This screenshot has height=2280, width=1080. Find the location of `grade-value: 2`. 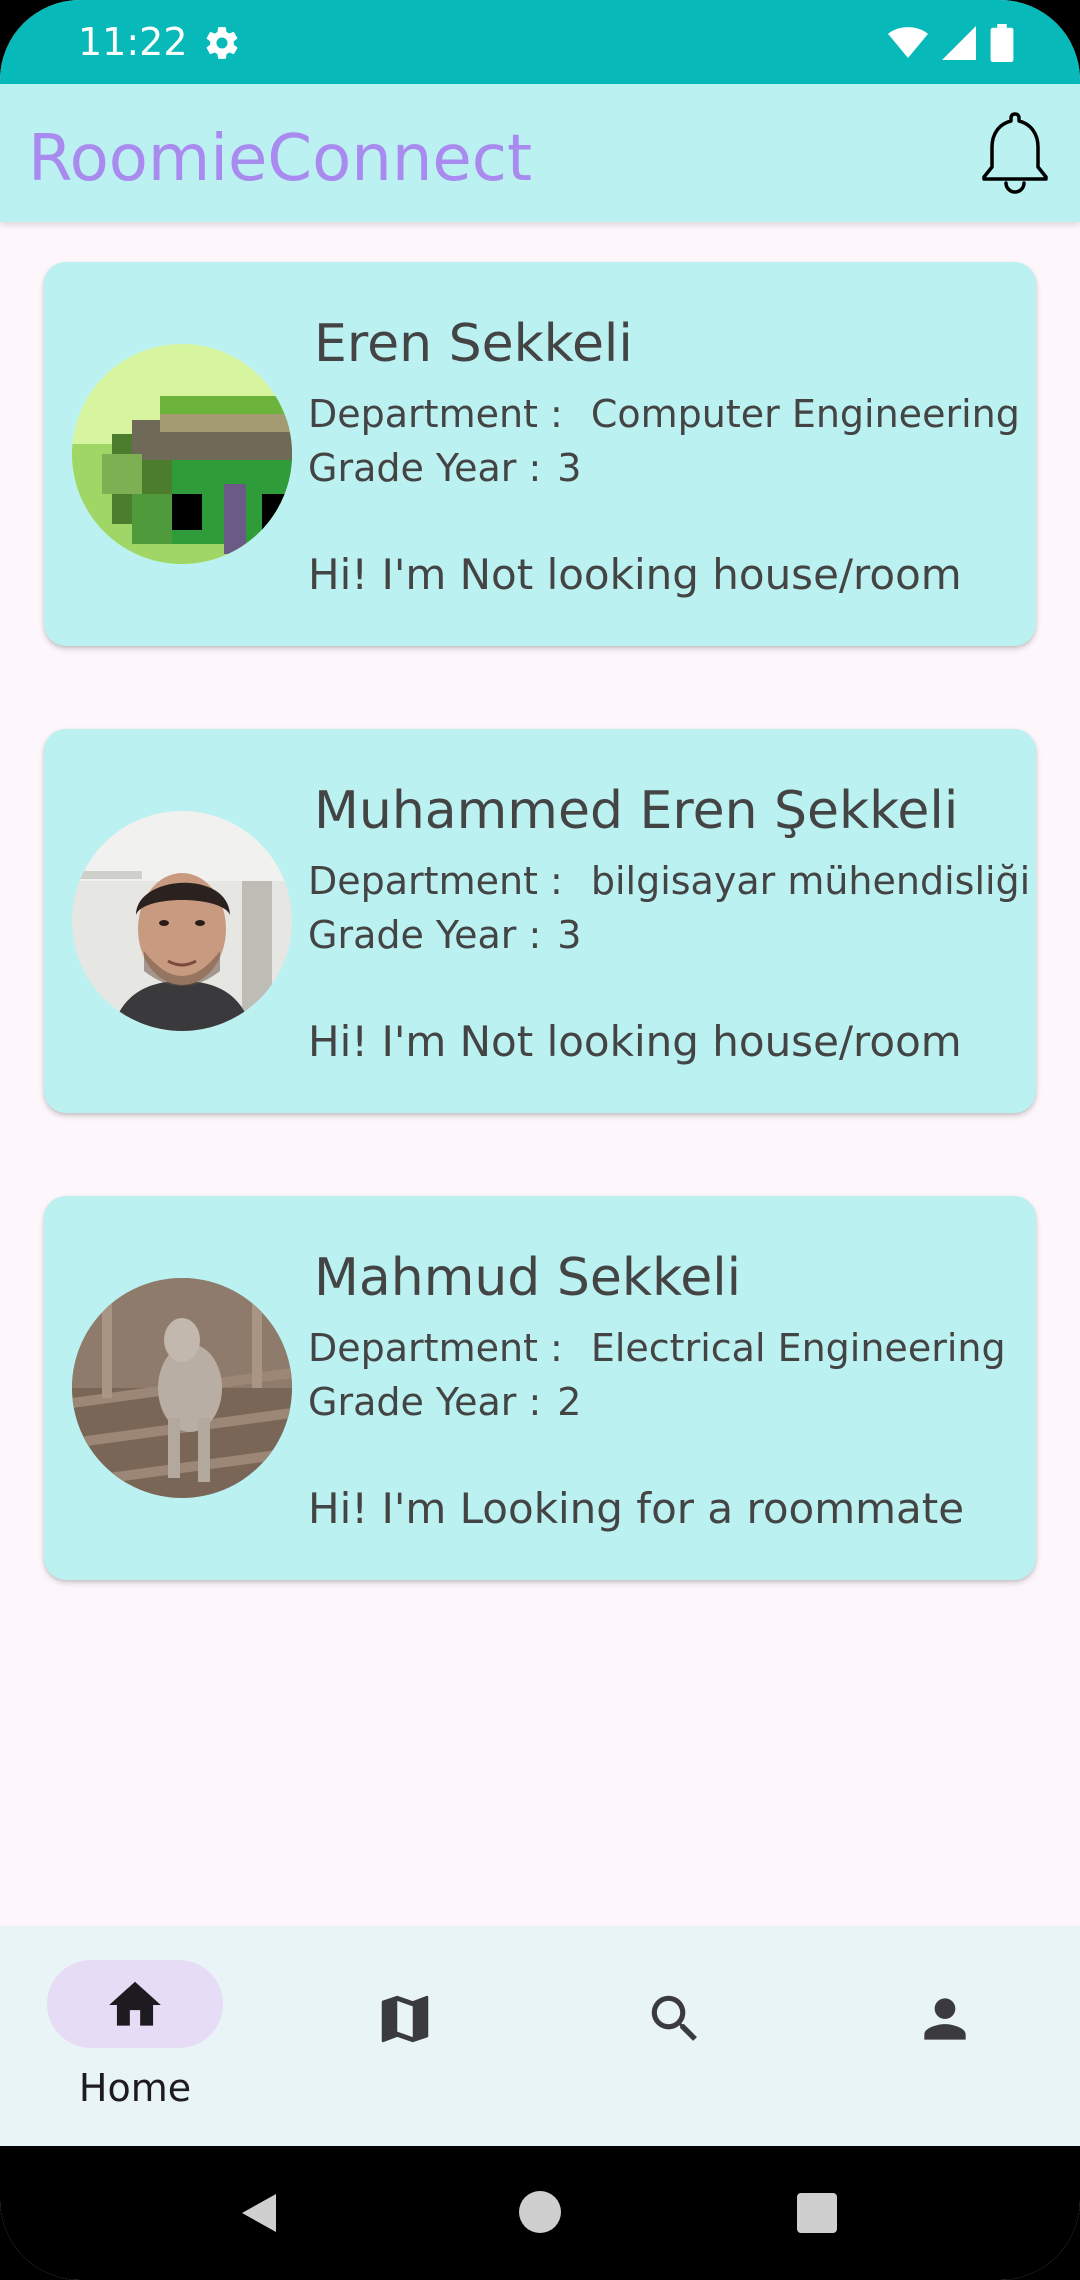

grade-value: 2 is located at coordinates (569, 1402).